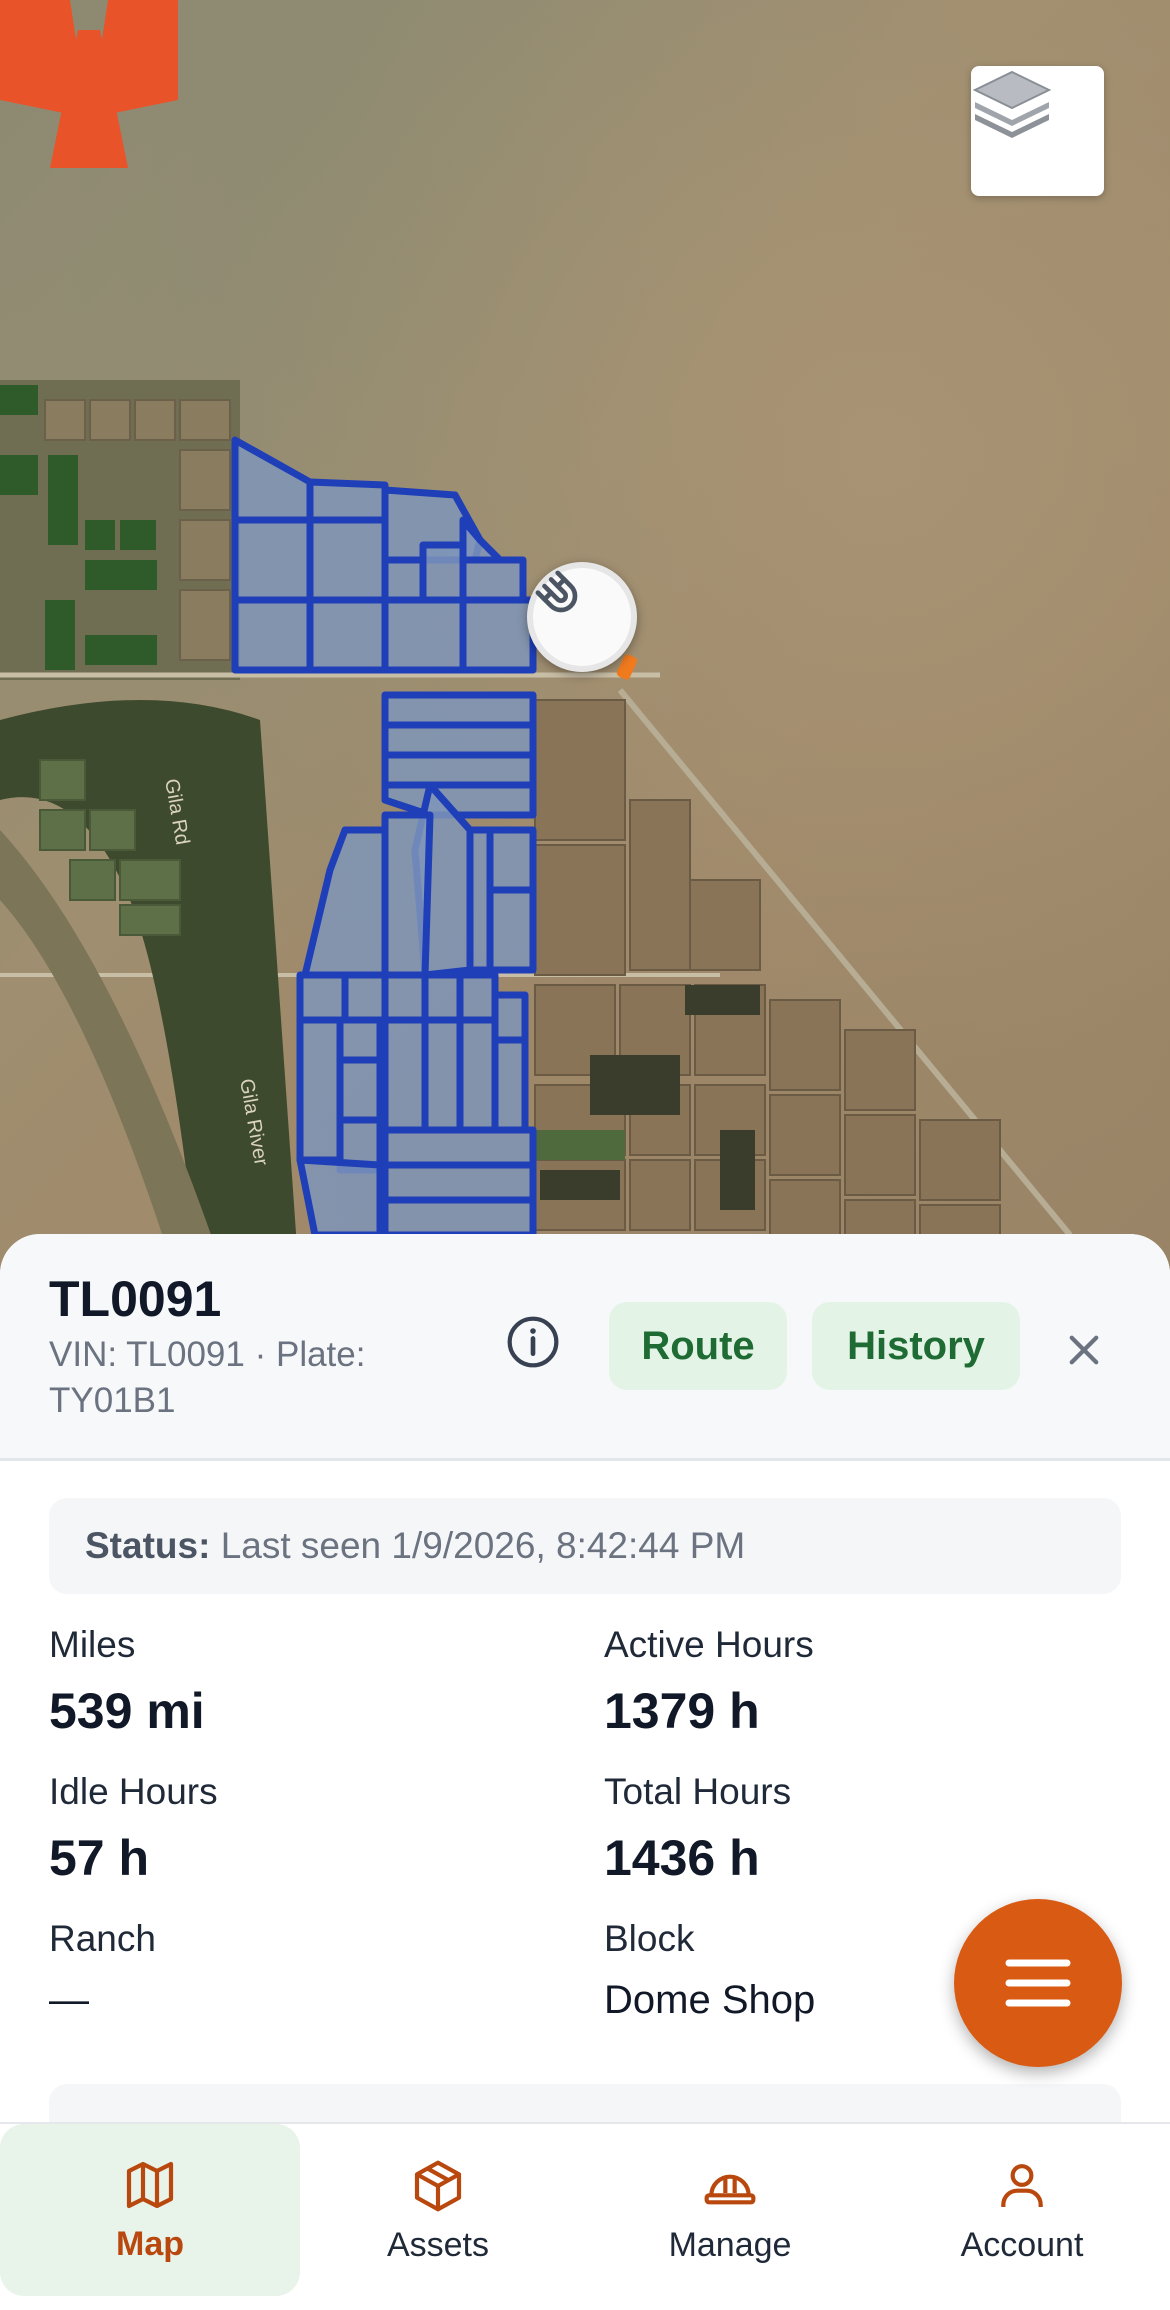 The height and width of the screenshot is (2310, 1170). Describe the element at coordinates (1022, 2244) in the screenshot. I see `nav-label-account: Account` at that location.